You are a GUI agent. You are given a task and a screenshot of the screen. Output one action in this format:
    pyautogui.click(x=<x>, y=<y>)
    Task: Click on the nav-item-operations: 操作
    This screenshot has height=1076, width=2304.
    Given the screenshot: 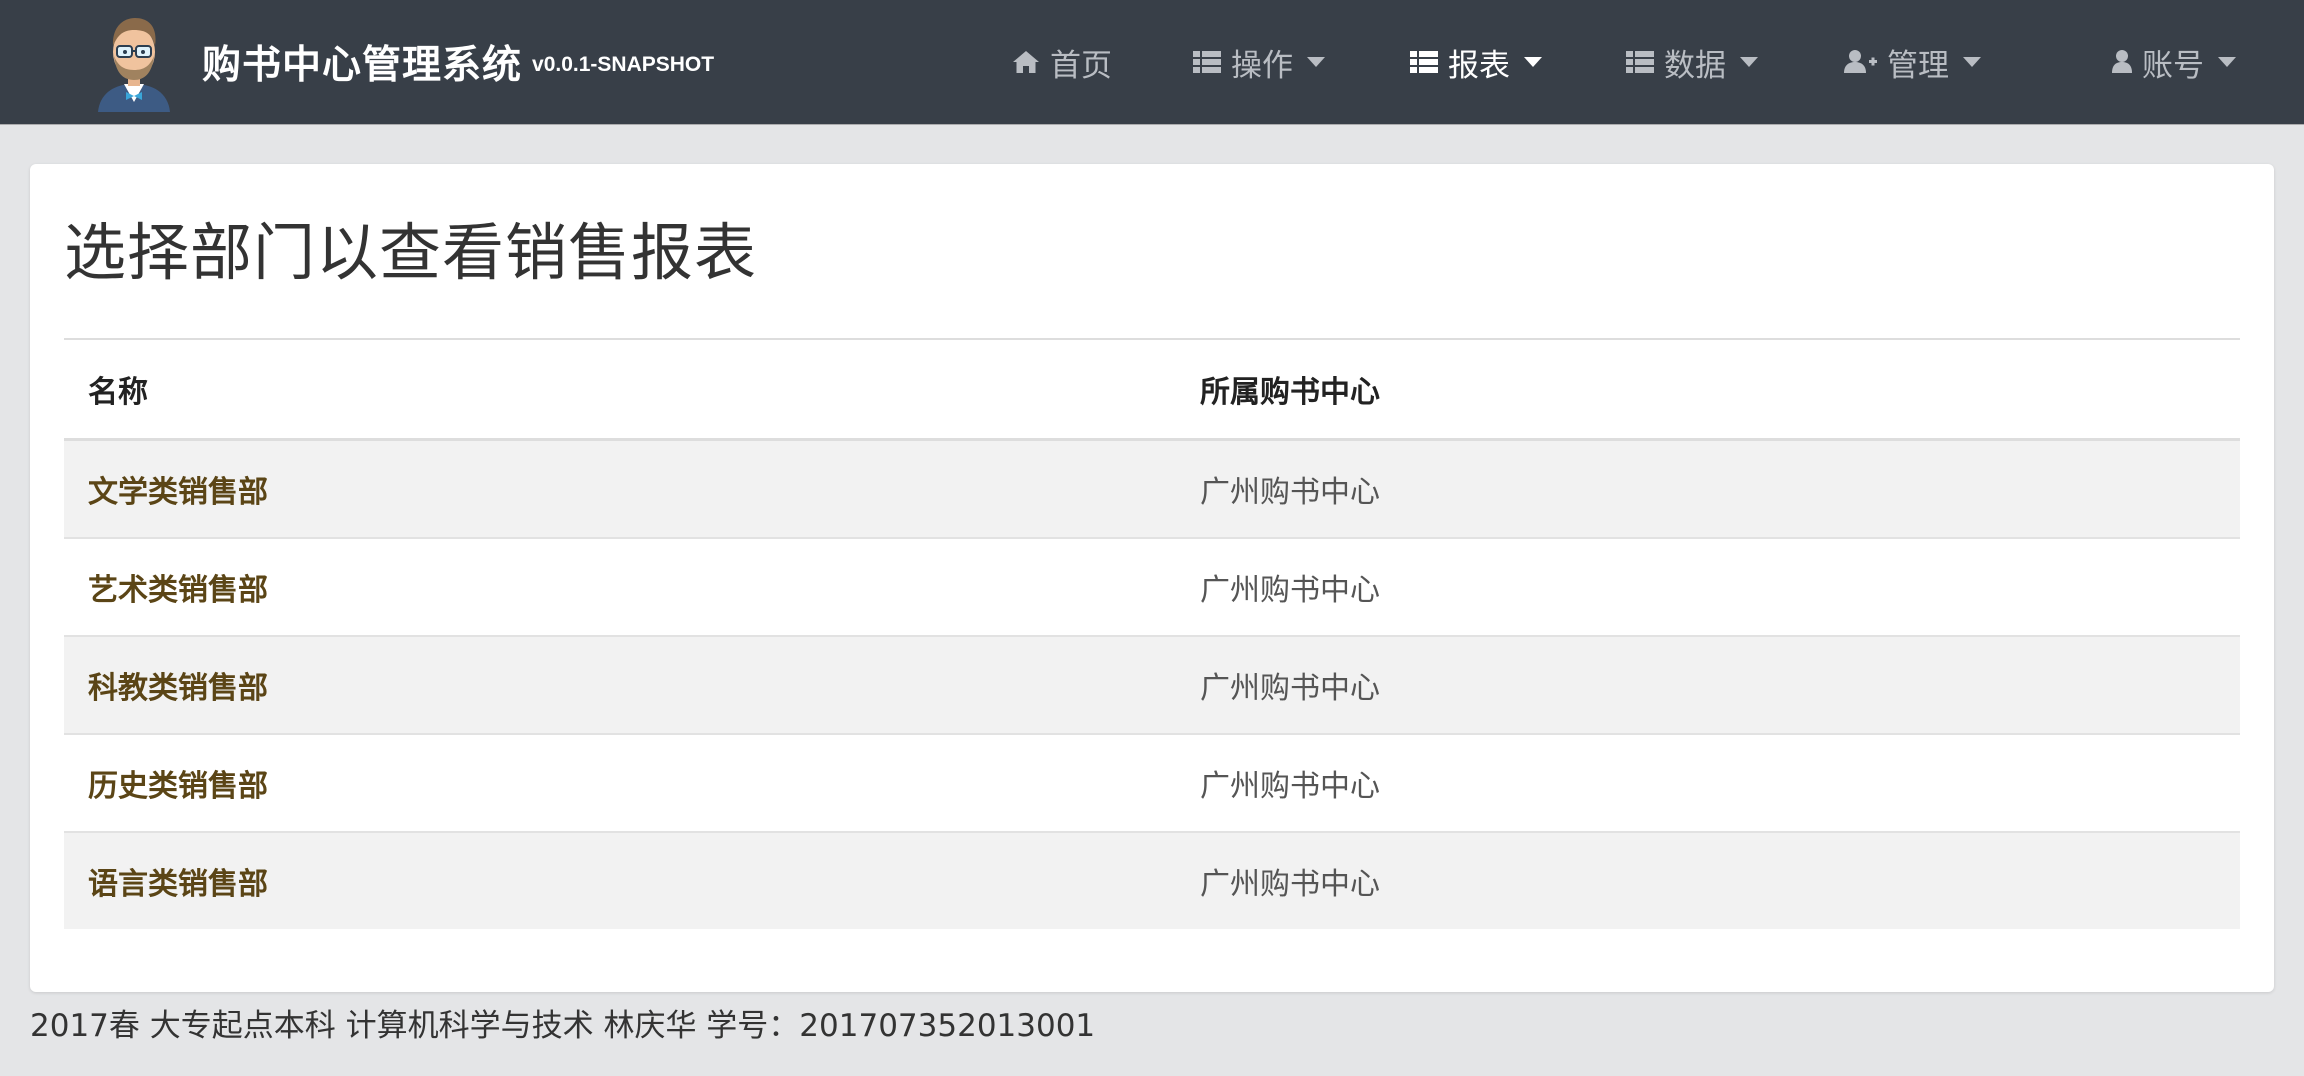 What is the action you would take?
    pyautogui.click(x=1258, y=62)
    